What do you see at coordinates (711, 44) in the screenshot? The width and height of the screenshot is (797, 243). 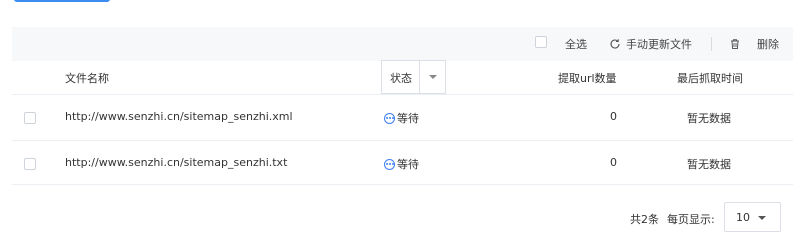 I see `toolbar-divider` at bounding box center [711, 44].